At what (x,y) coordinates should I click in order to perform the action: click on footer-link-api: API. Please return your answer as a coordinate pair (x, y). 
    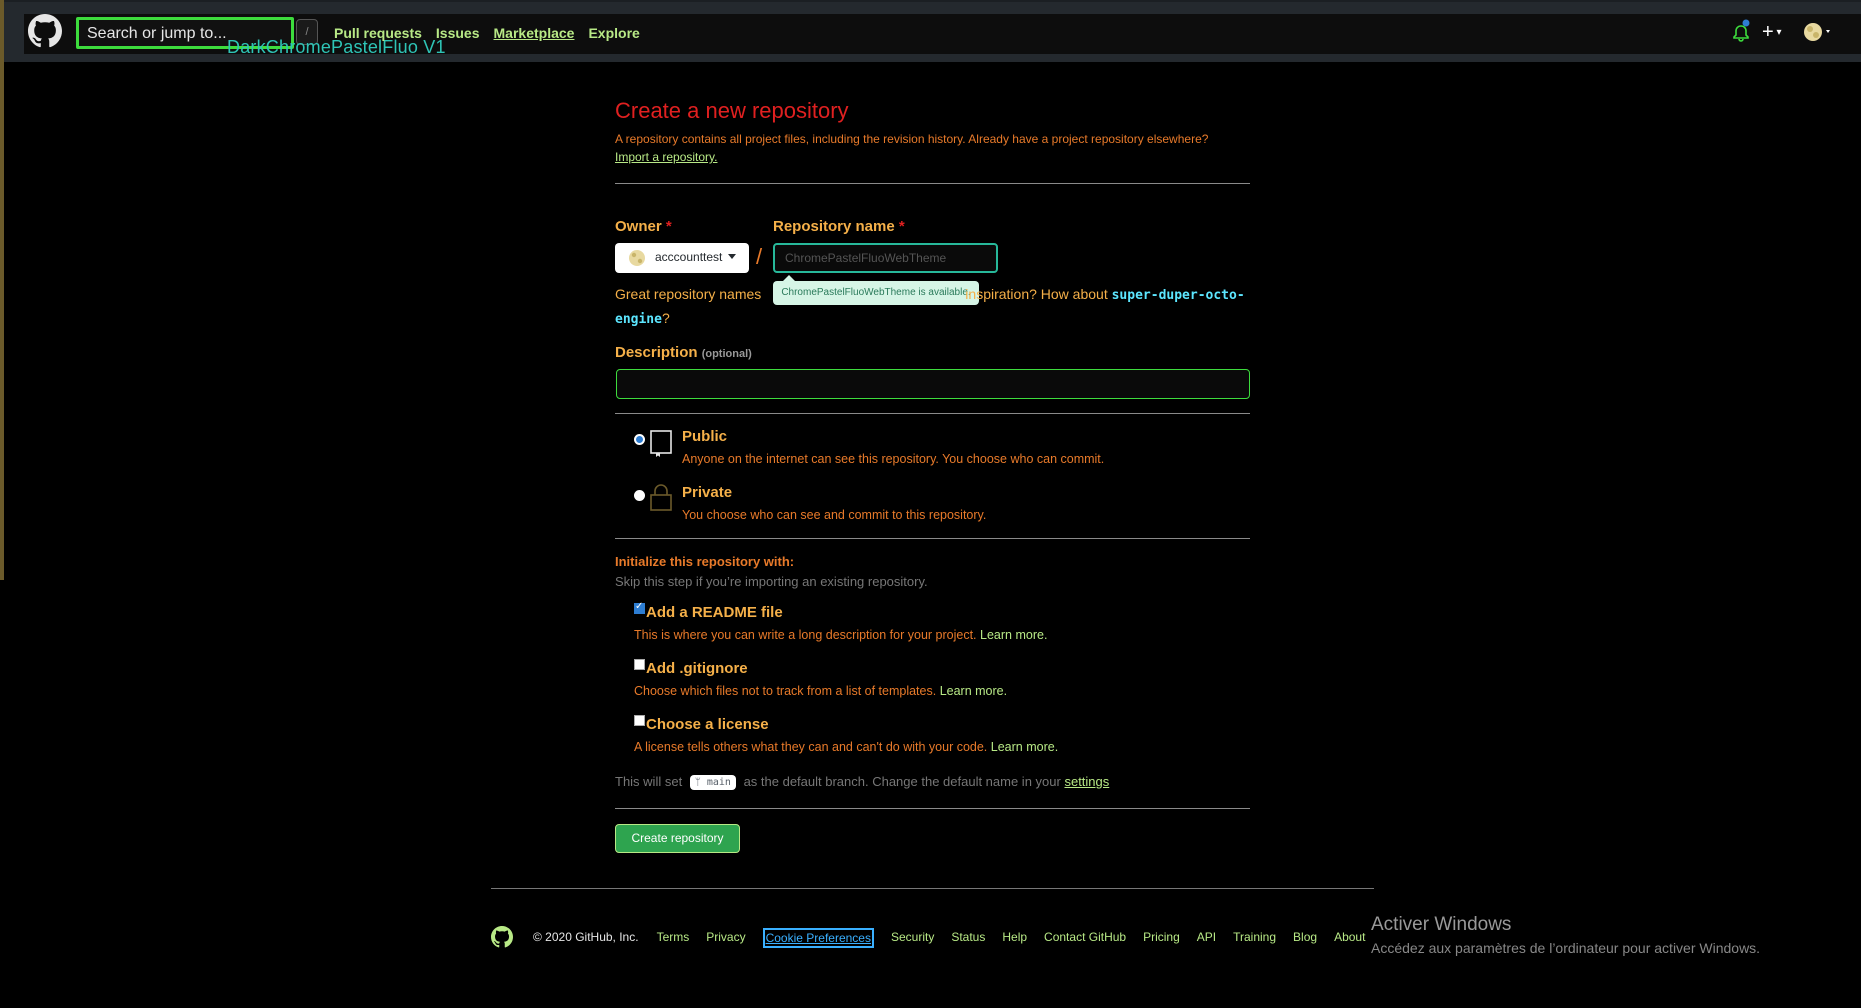
    Looking at the image, I should click on (1206, 937).